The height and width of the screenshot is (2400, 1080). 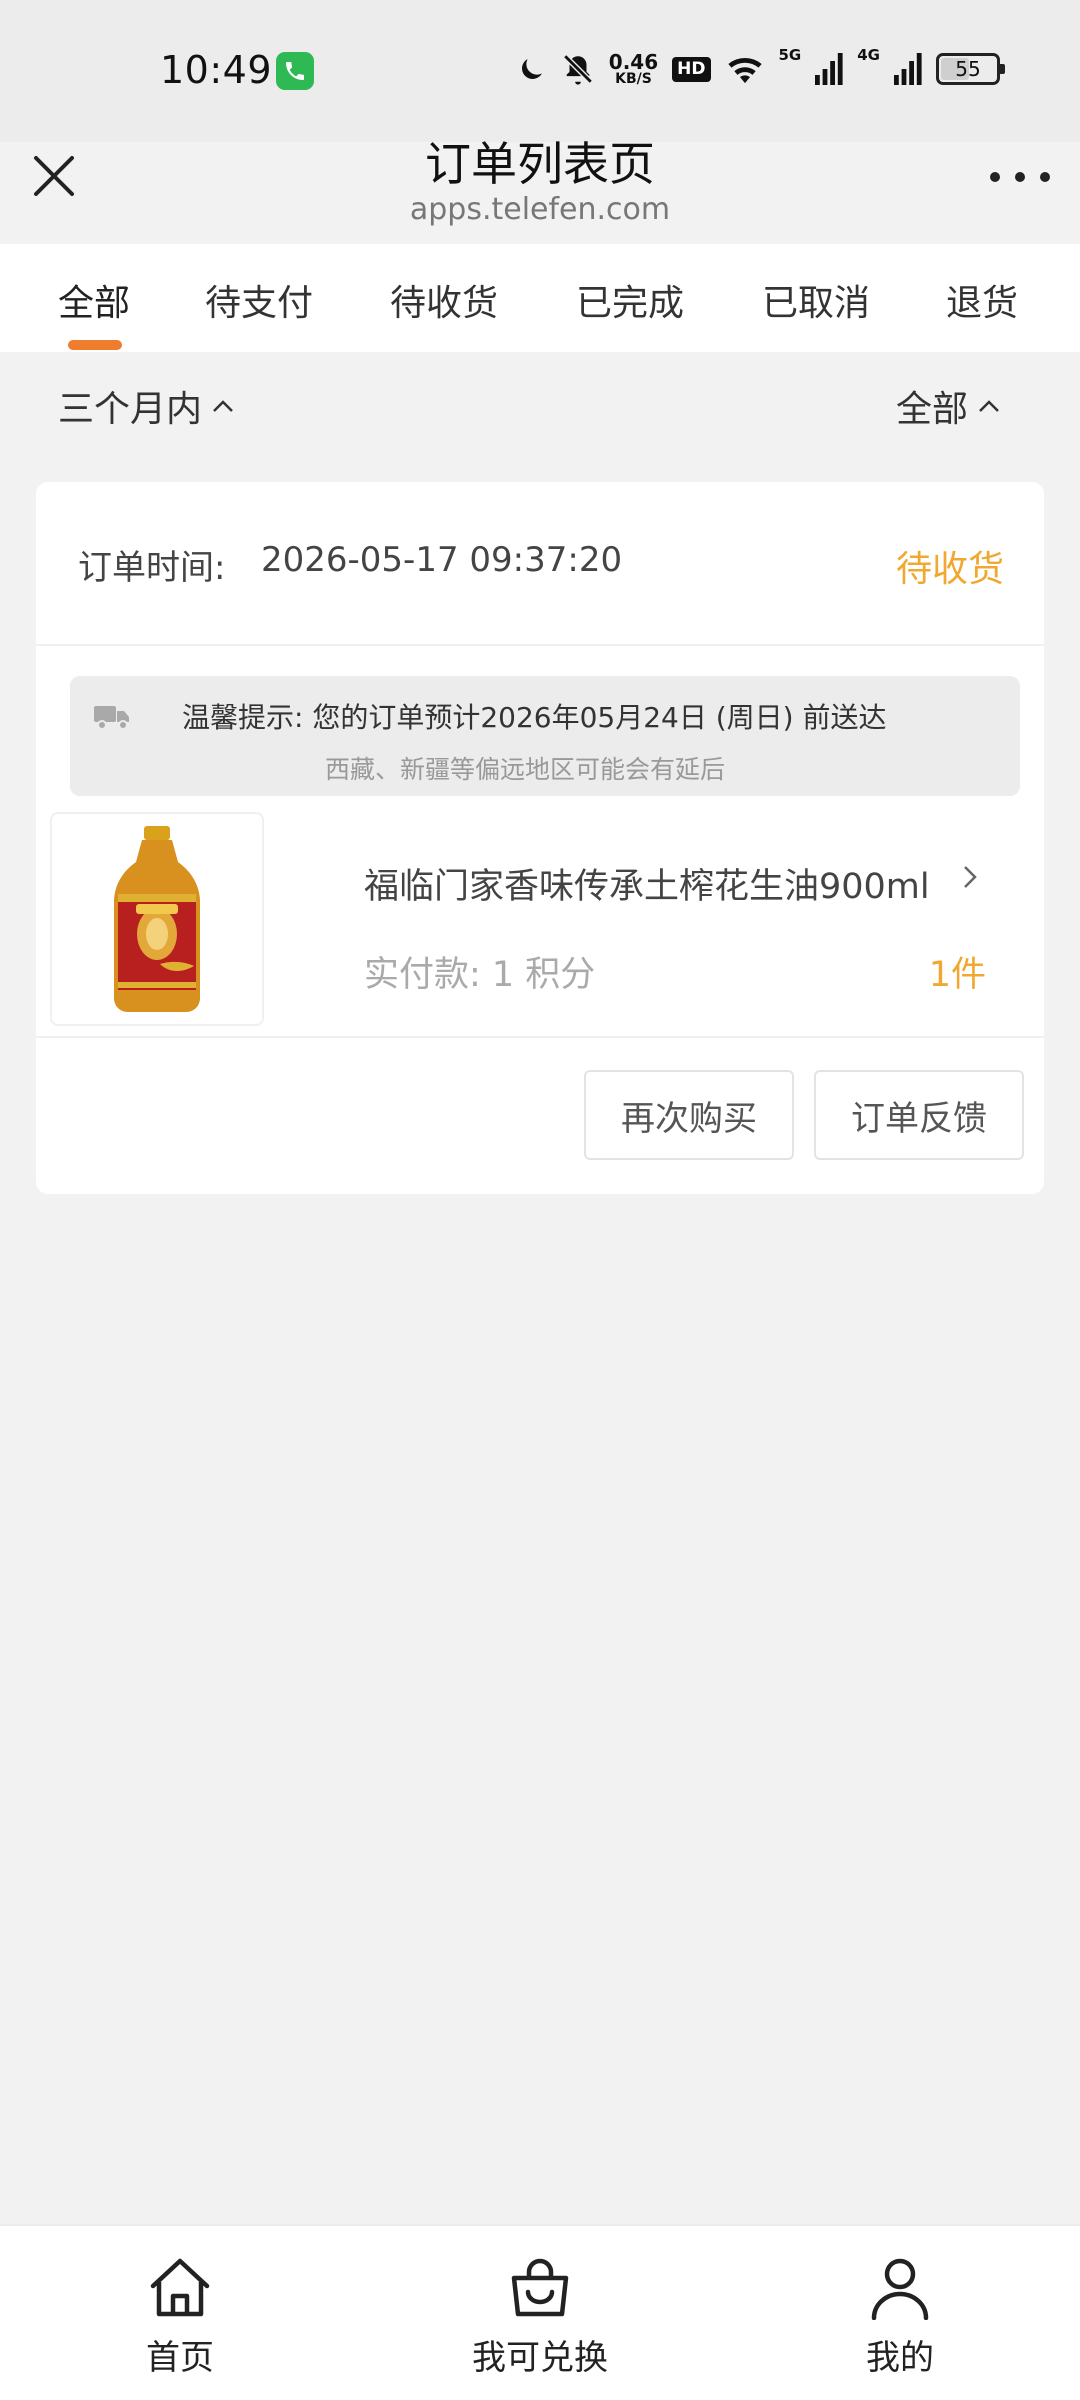 I want to click on tab-returns: 退货, so click(x=982, y=300).